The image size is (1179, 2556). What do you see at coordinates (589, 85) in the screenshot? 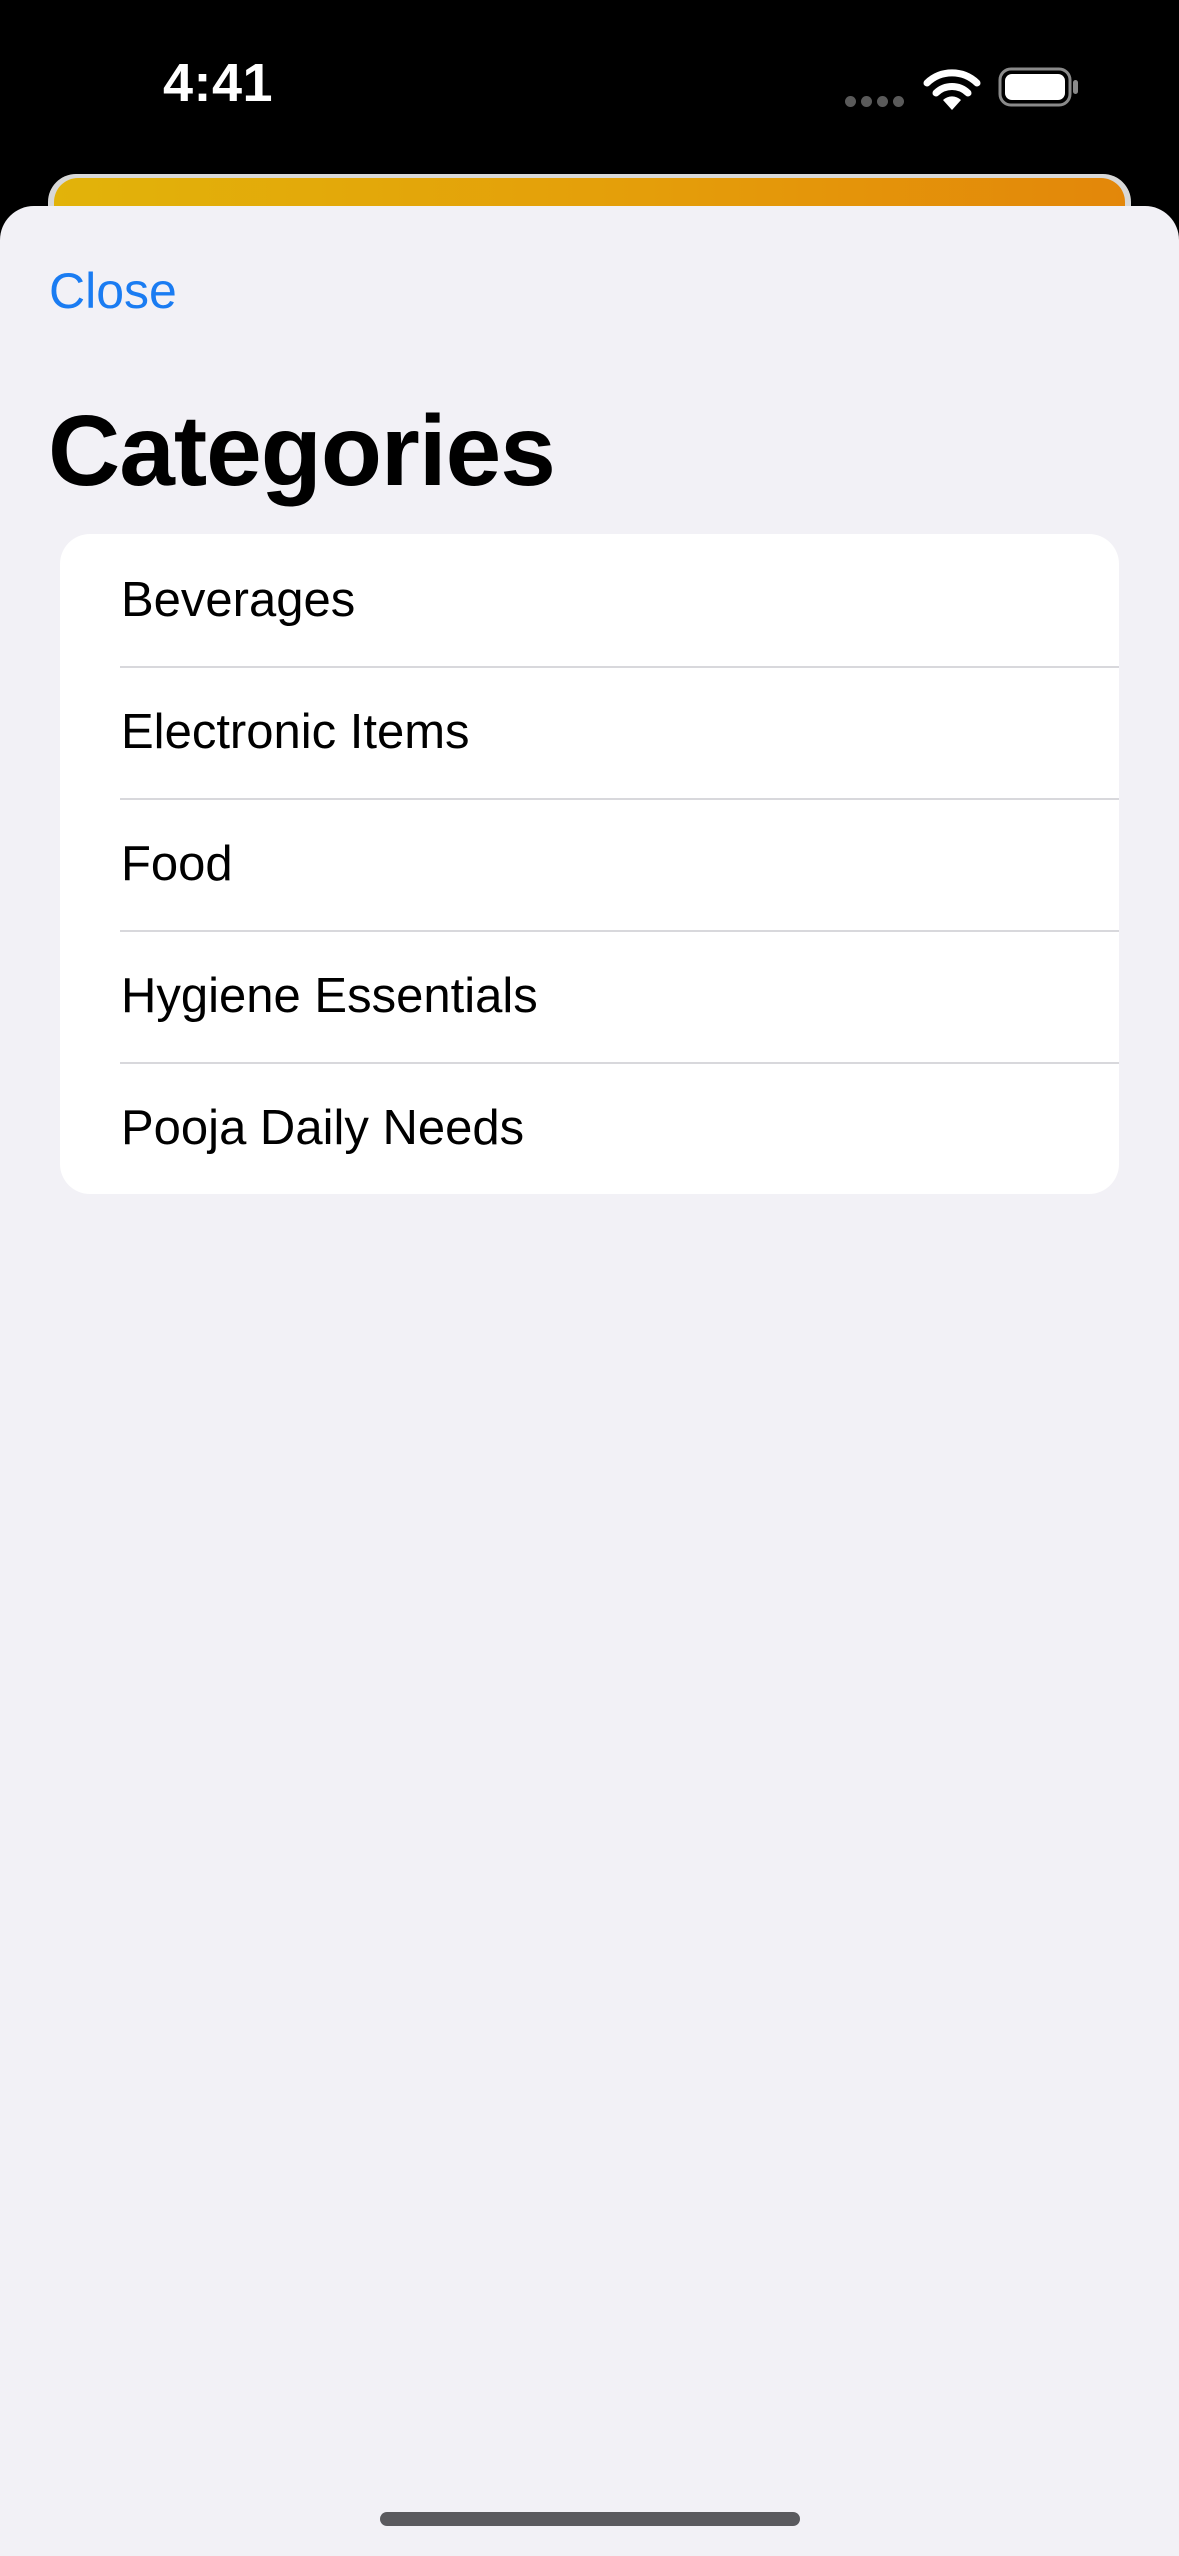
I see `status-bar: 4:41` at bounding box center [589, 85].